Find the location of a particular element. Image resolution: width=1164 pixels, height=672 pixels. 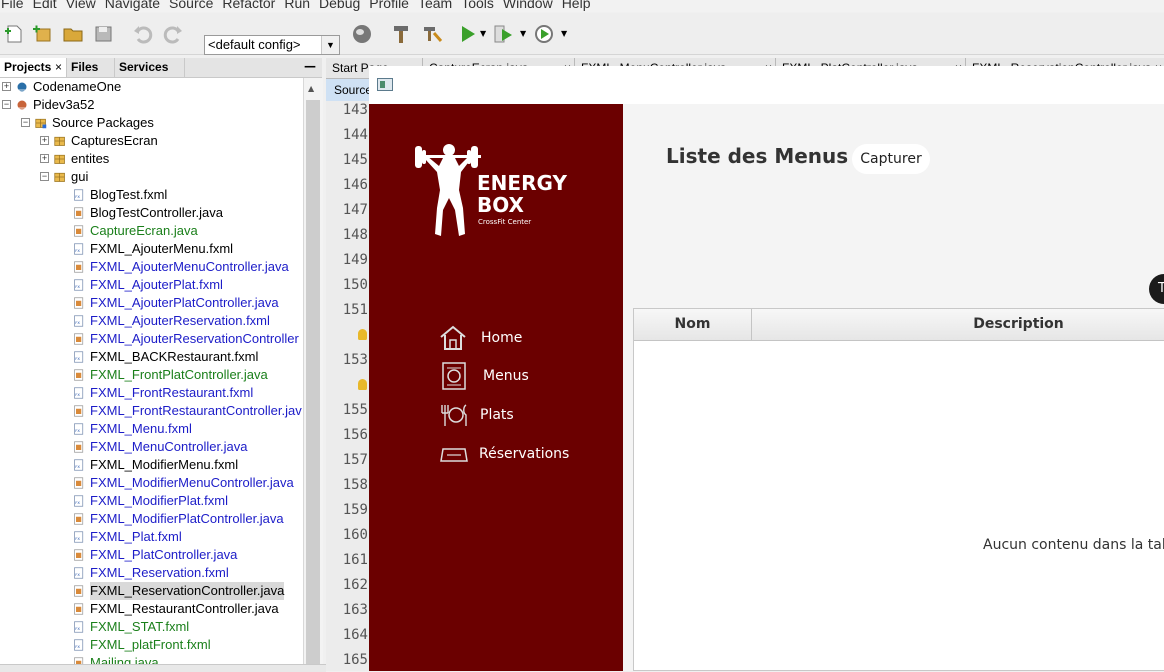

menu-profile: Profile is located at coordinates (391, 6).